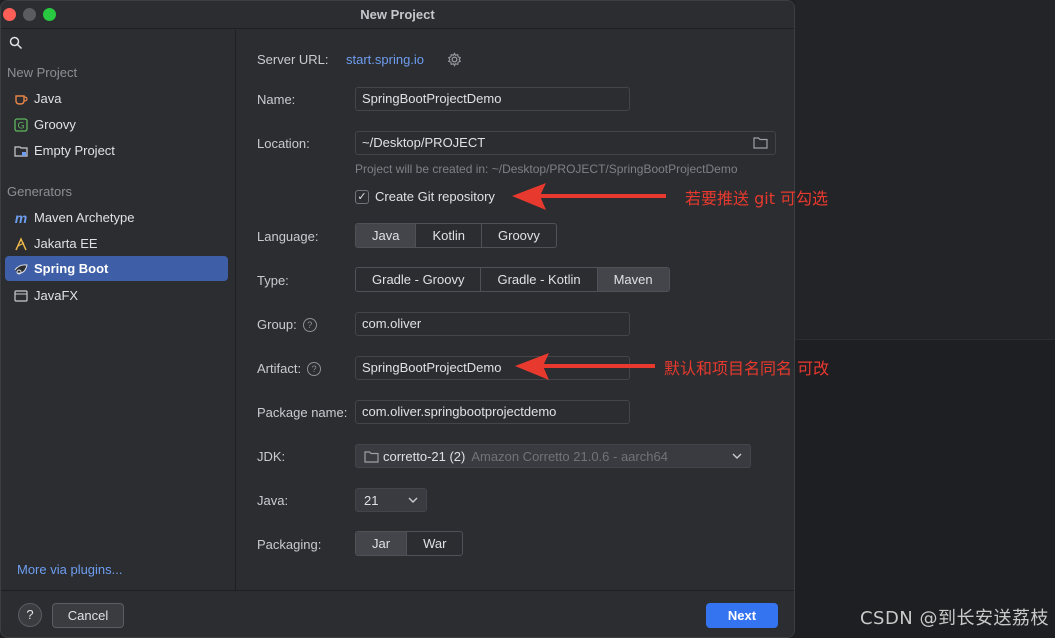 The image size is (1055, 638). I want to click on sidebar-item-groovy: G Groovy, so click(116, 124).